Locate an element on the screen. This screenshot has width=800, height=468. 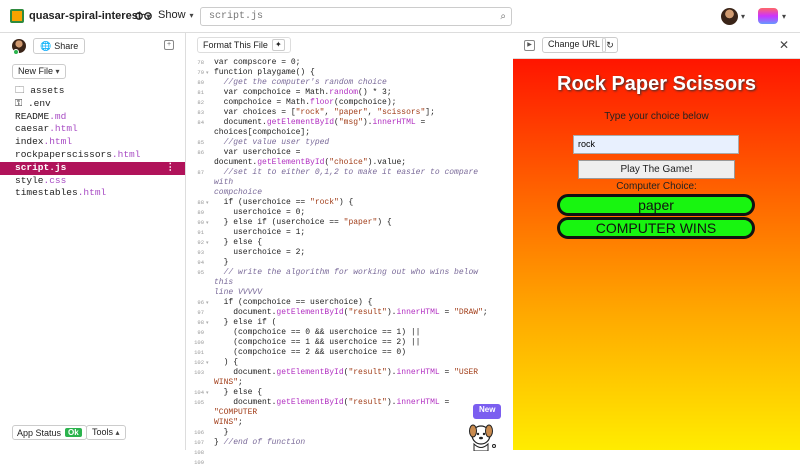
file-item: style.css is located at coordinates (92, 181).